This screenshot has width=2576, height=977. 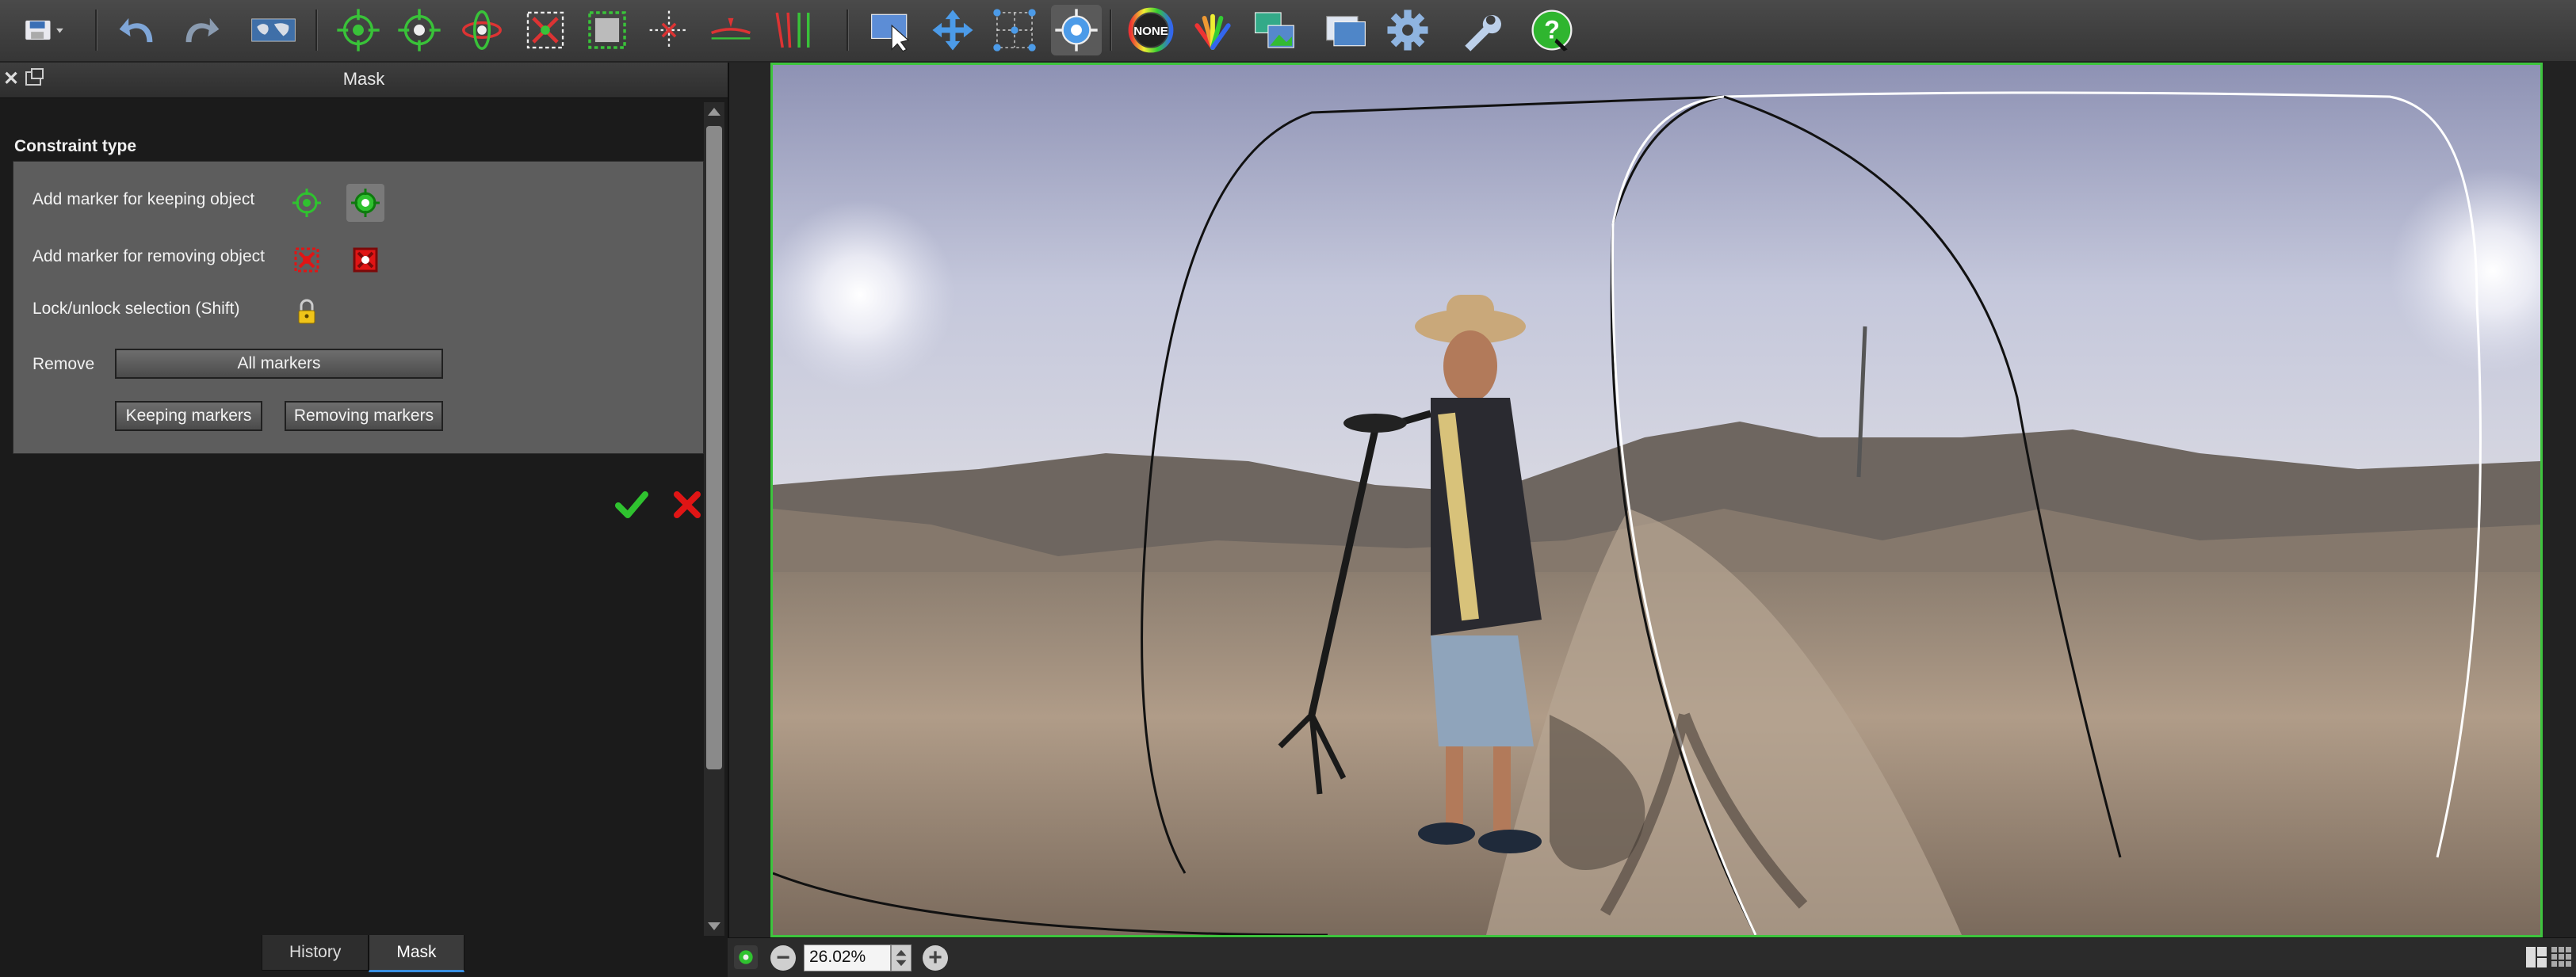 I want to click on frame-icon, so click(x=607, y=30).